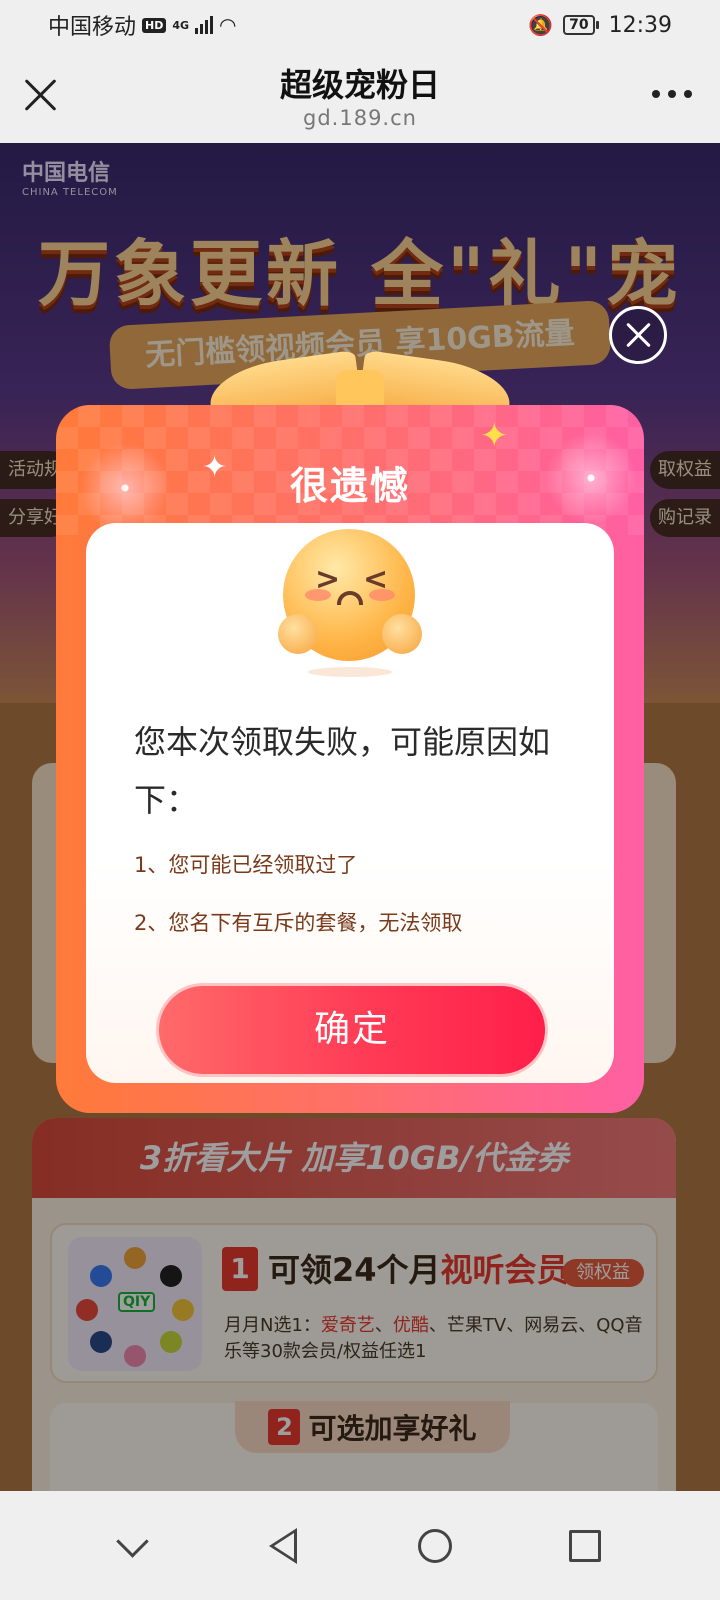 The height and width of the screenshot is (1600, 720). What do you see at coordinates (360, 25) in the screenshot?
I see `status-bar: 中国移动 HD 4G ◠ 🔕 70 12:39` at bounding box center [360, 25].